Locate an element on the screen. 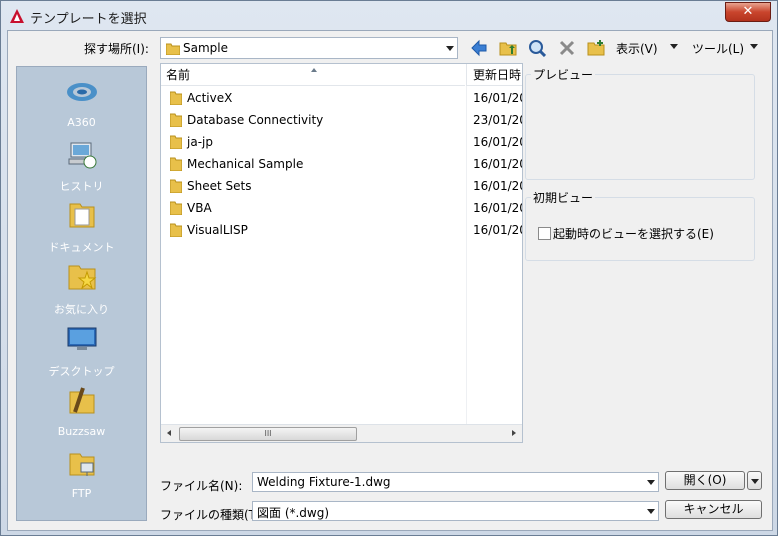 The image size is (778, 536). file-name: ja-jp is located at coordinates (200, 142).